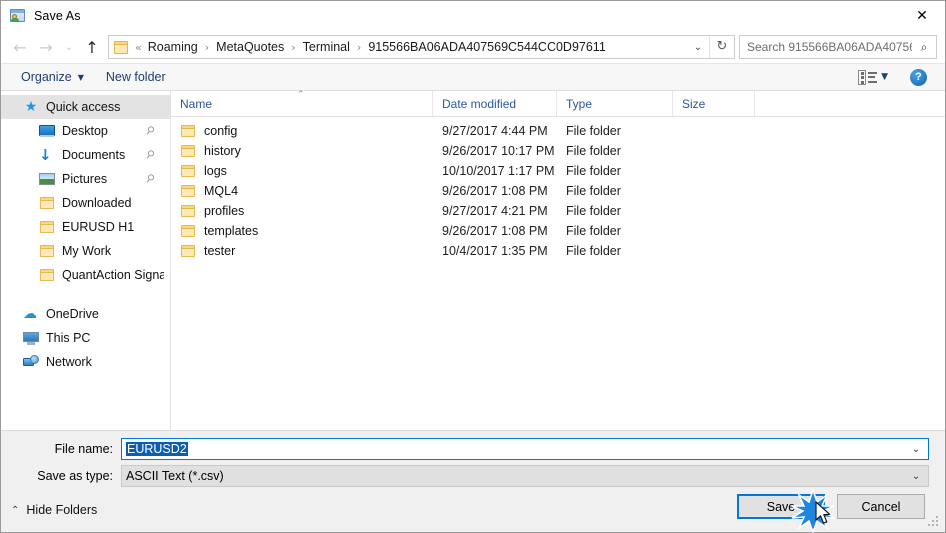 The height and width of the screenshot is (533, 946). I want to click on onedrive-cloud-icon: ☁, so click(30, 314).